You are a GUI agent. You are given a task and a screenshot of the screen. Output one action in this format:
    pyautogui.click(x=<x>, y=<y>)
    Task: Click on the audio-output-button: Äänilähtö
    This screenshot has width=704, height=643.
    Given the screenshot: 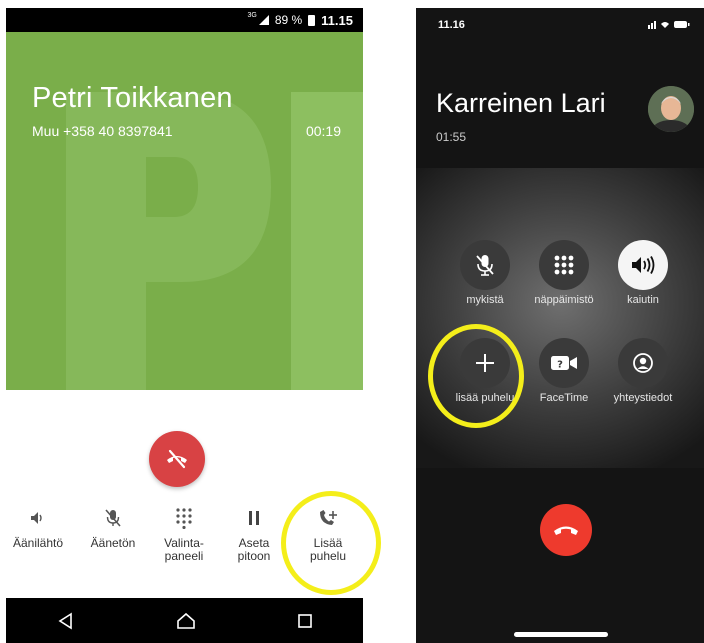 What is the action you would take?
    pyautogui.click(x=40, y=527)
    